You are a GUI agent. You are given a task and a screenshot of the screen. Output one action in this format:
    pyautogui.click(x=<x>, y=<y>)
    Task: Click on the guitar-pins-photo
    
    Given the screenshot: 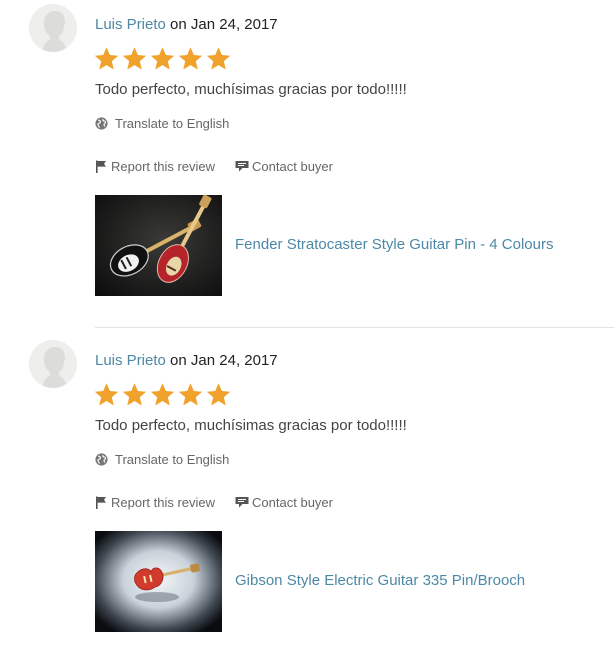 What is the action you would take?
    pyautogui.click(x=158, y=245)
    